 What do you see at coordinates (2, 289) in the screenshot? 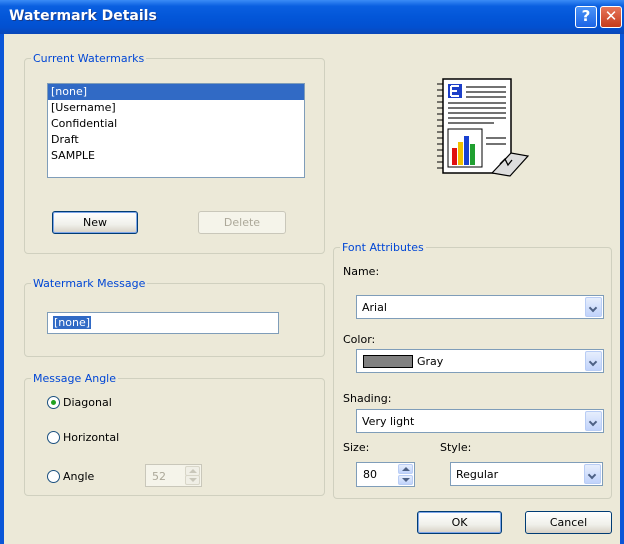
I see `window-border-left` at bounding box center [2, 289].